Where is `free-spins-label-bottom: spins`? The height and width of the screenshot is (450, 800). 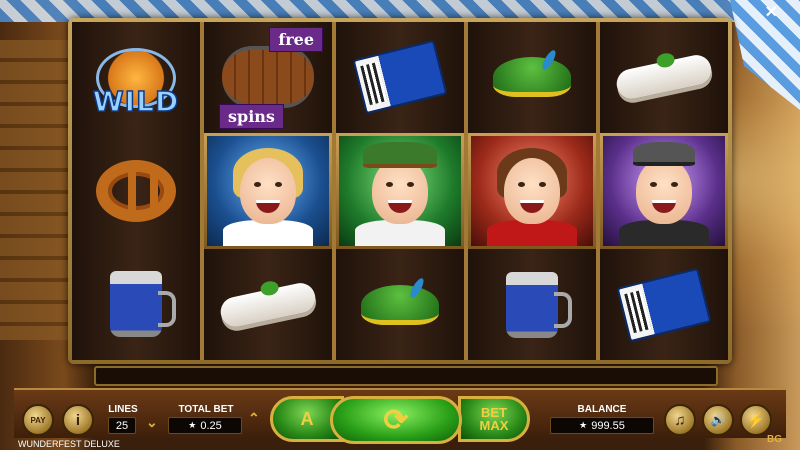
free-spins-label-bottom: spins is located at coordinates (251, 117).